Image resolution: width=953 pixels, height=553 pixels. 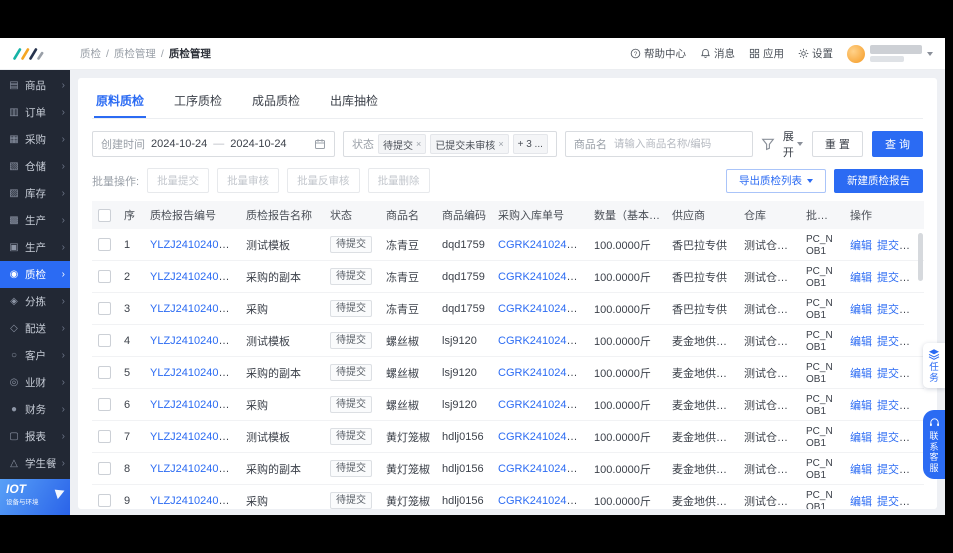 I want to click on top-action-help: ? 帮助中心, so click(x=658, y=53).